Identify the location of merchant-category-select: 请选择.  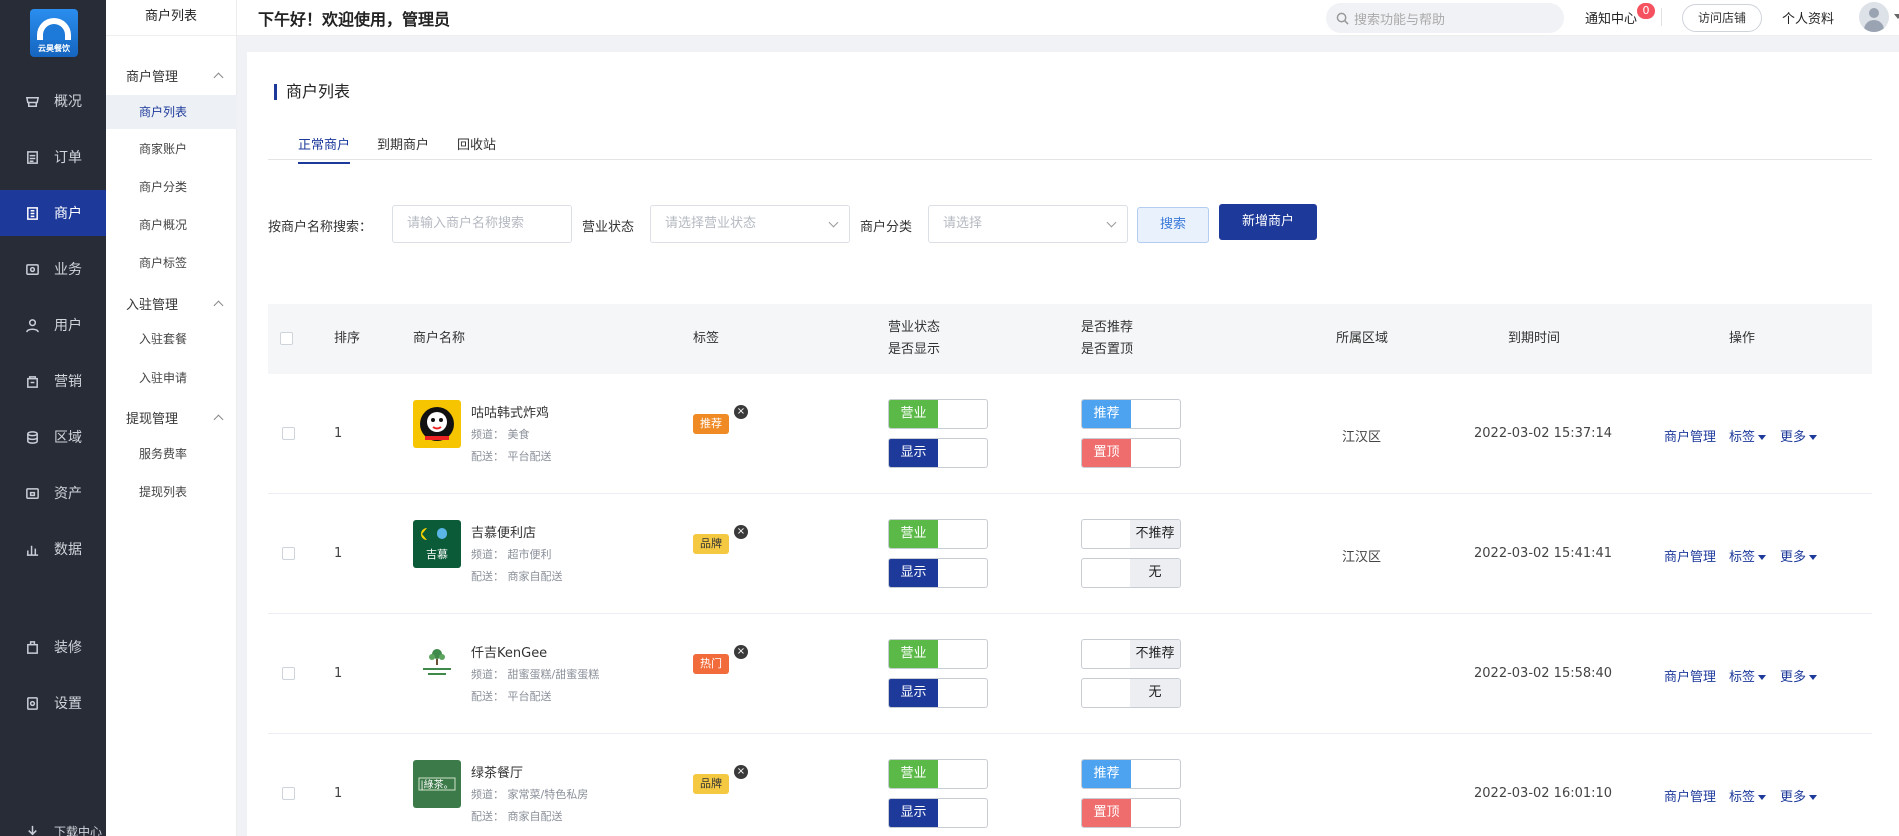
(1028, 224).